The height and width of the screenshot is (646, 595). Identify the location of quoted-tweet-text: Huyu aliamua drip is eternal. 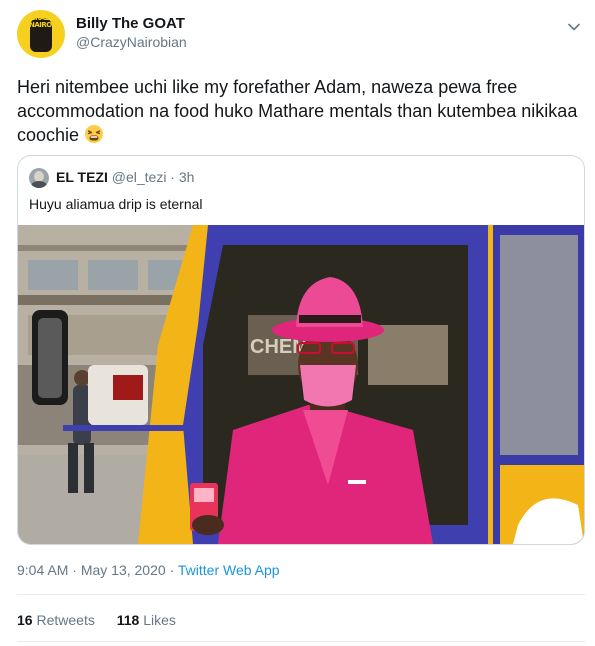
(116, 204).